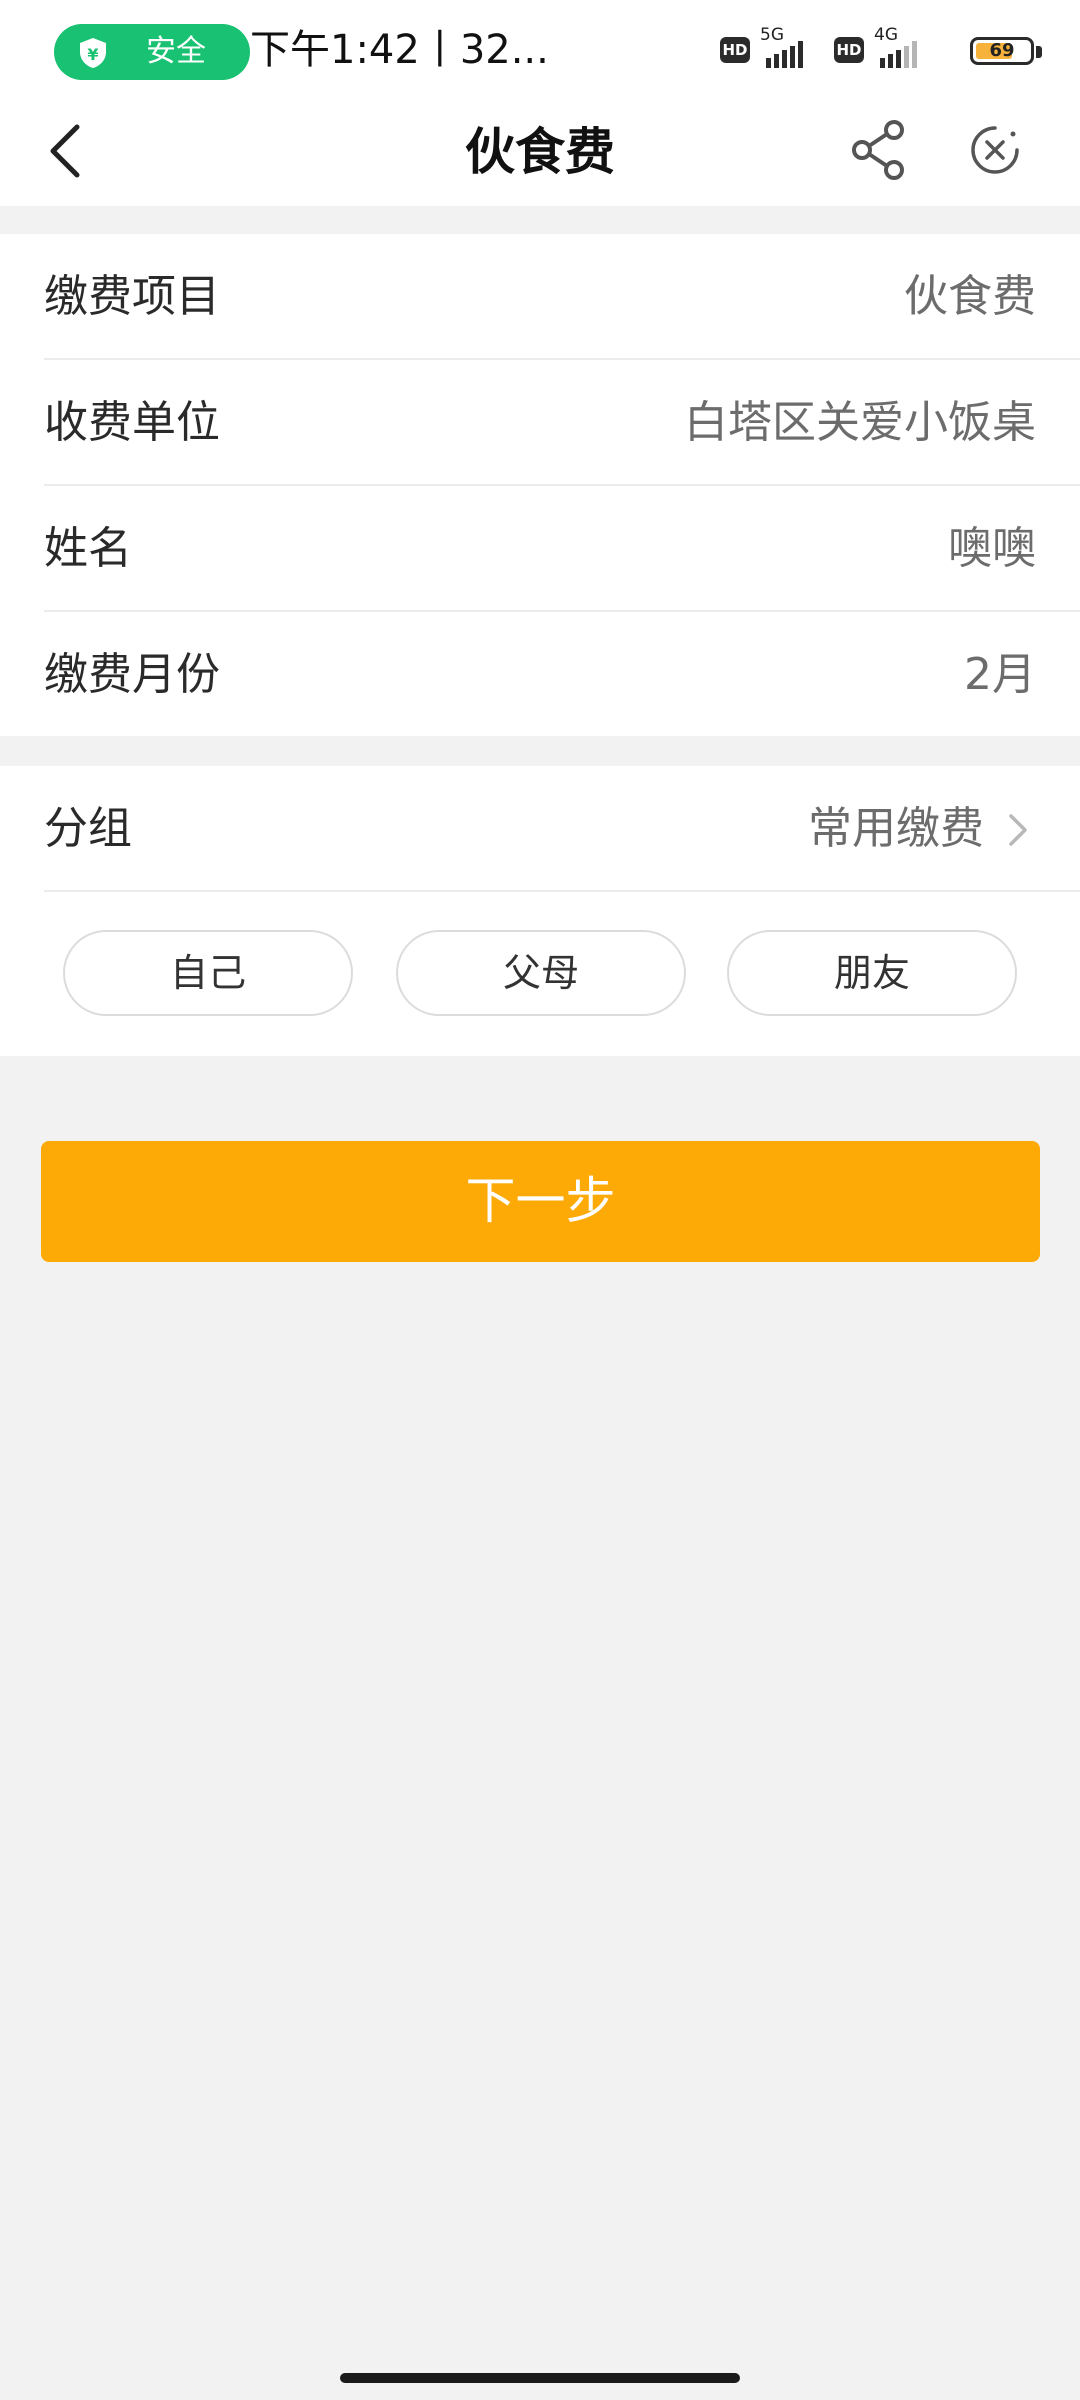  I want to click on payment-item-value: 伙食费, so click(970, 296).